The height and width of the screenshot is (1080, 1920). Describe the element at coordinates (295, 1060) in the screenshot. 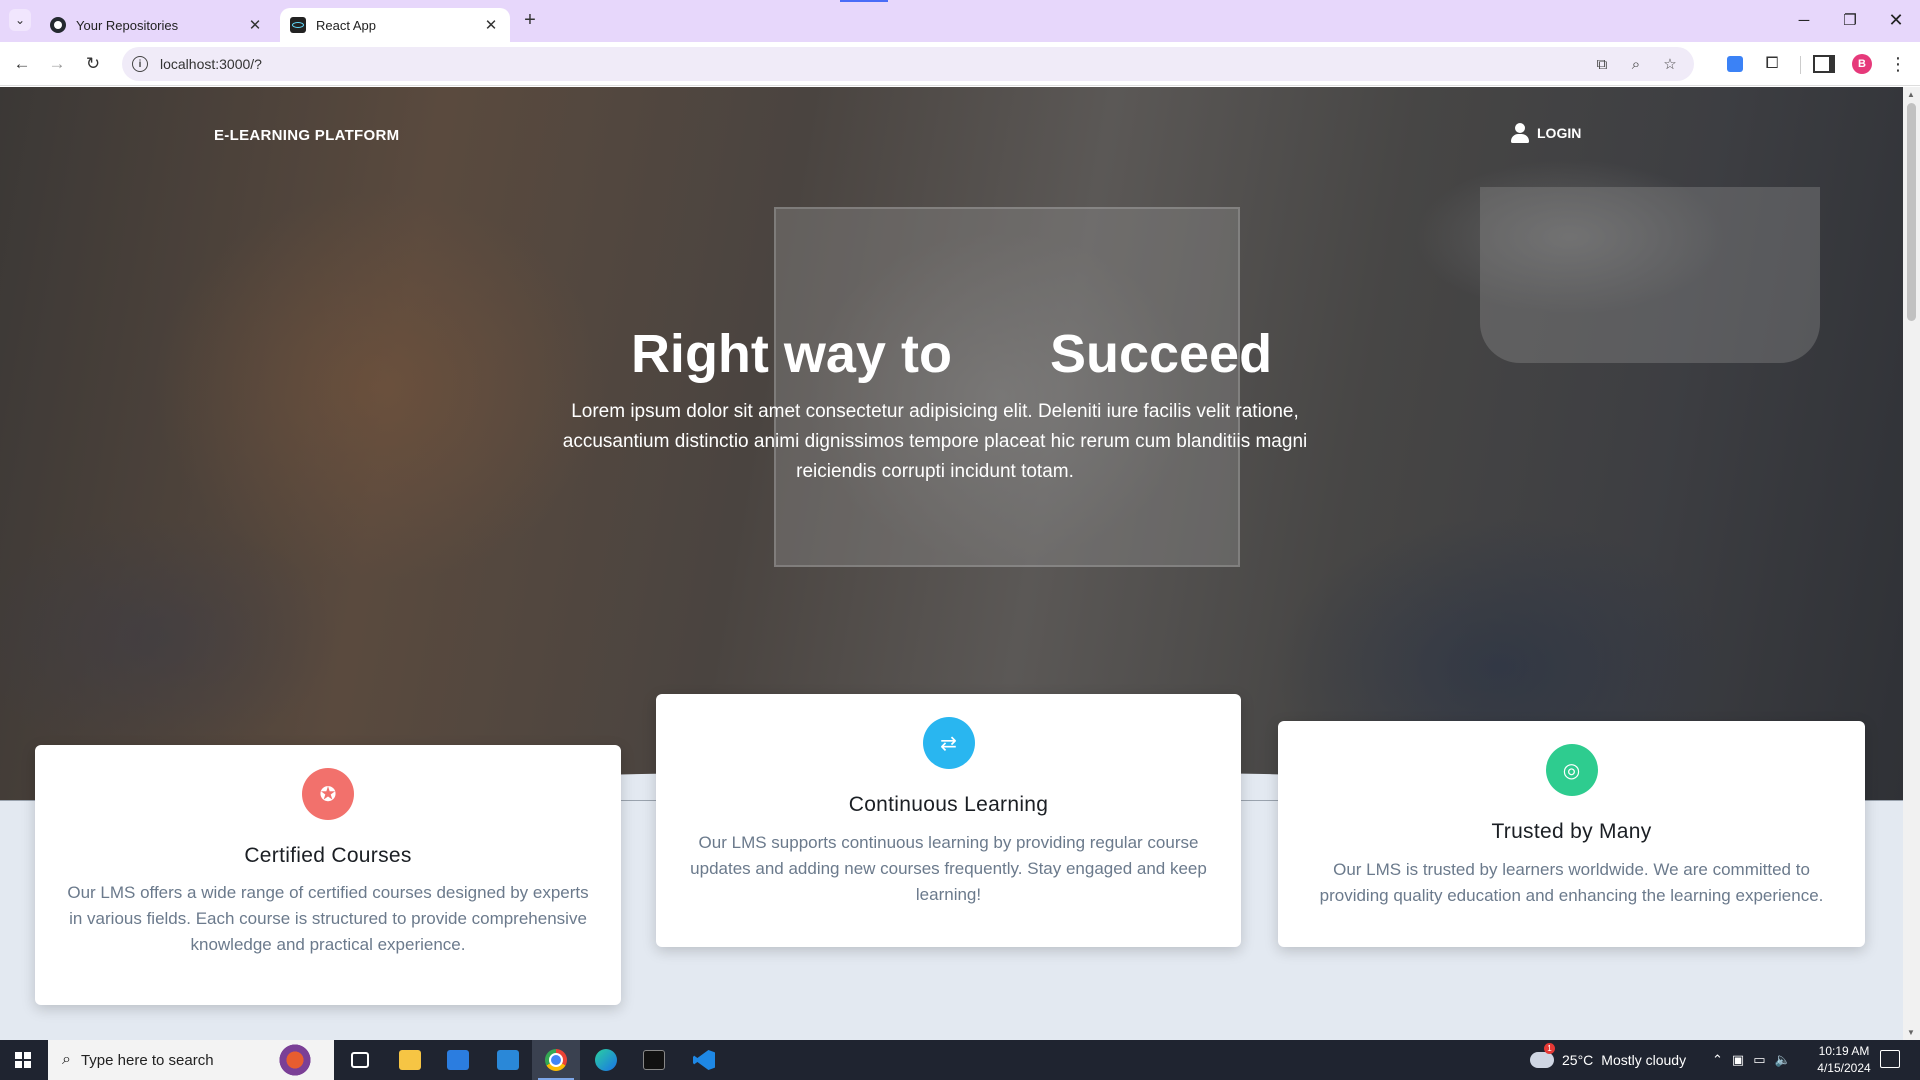

I see `search-highlight-icon` at that location.